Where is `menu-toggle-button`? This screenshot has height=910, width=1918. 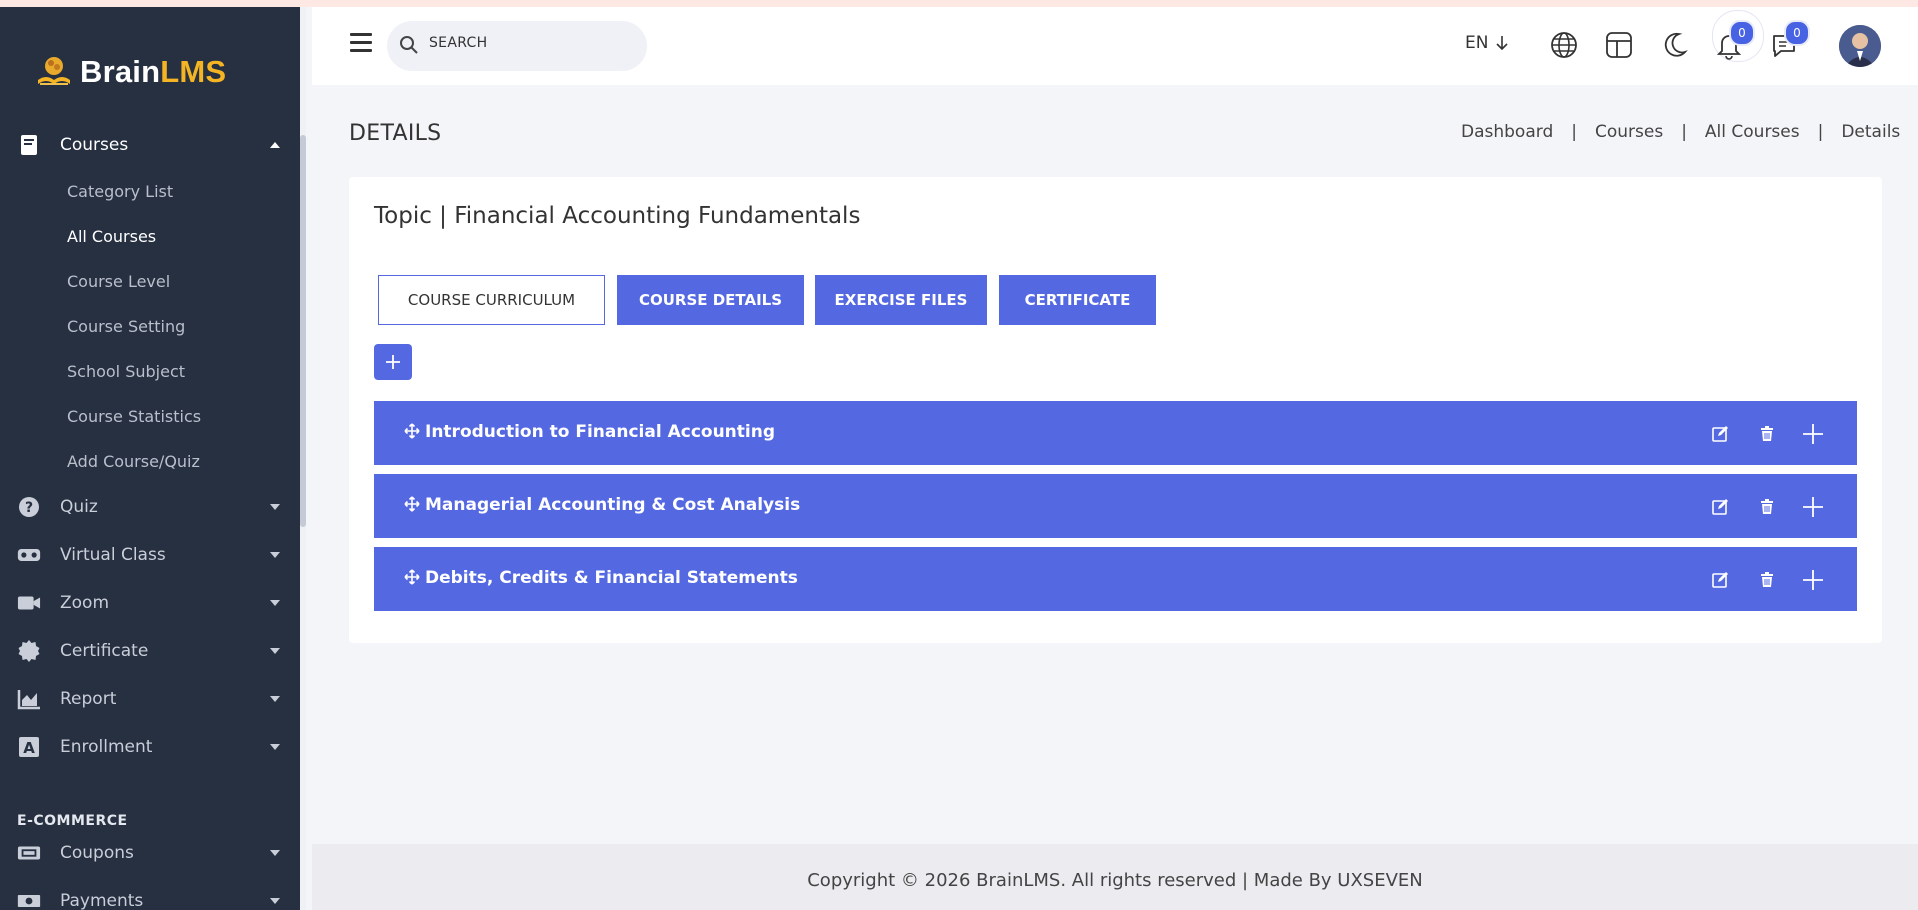 menu-toggle-button is located at coordinates (361, 43).